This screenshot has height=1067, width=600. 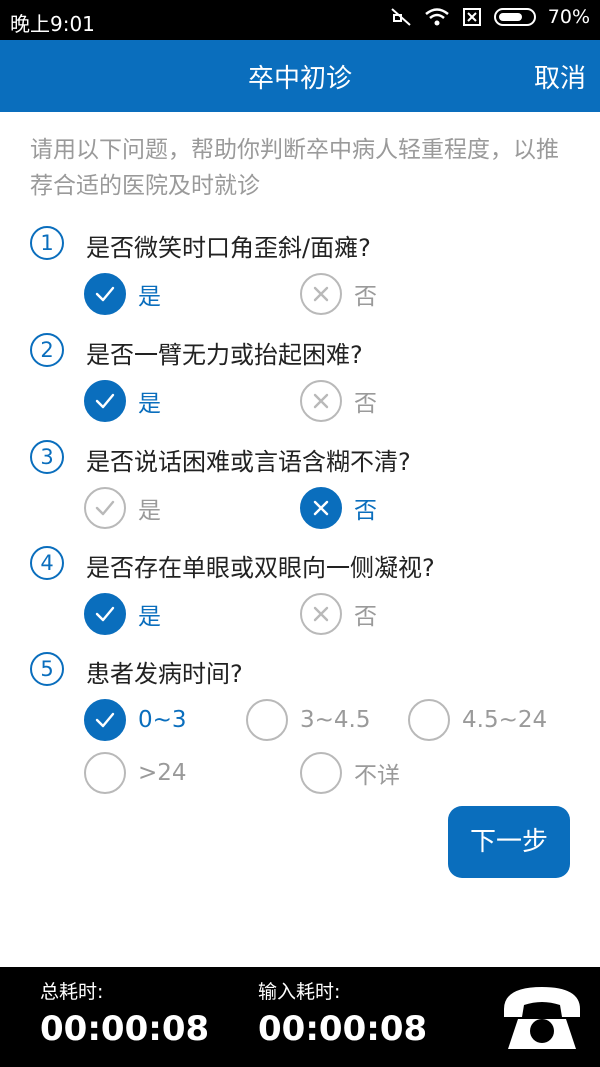 I want to click on question-number: 3, so click(x=47, y=457).